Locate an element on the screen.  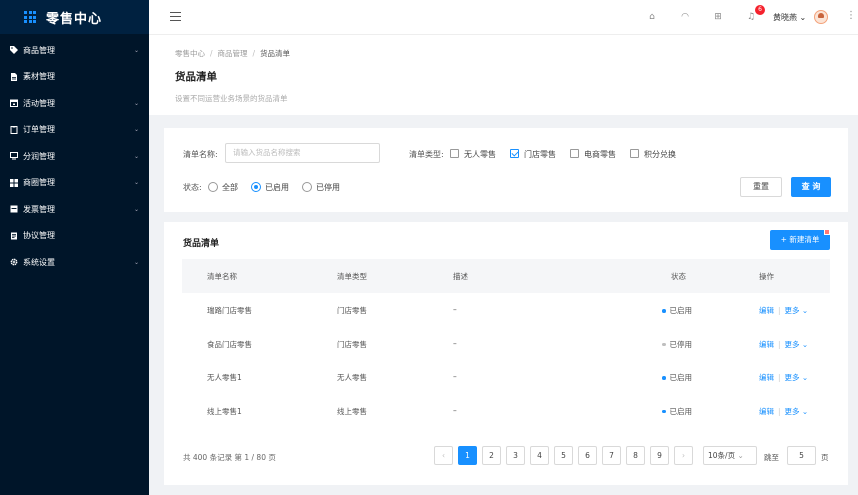
page-size-select: 10条/页 ⌄ is located at coordinates (730, 455).